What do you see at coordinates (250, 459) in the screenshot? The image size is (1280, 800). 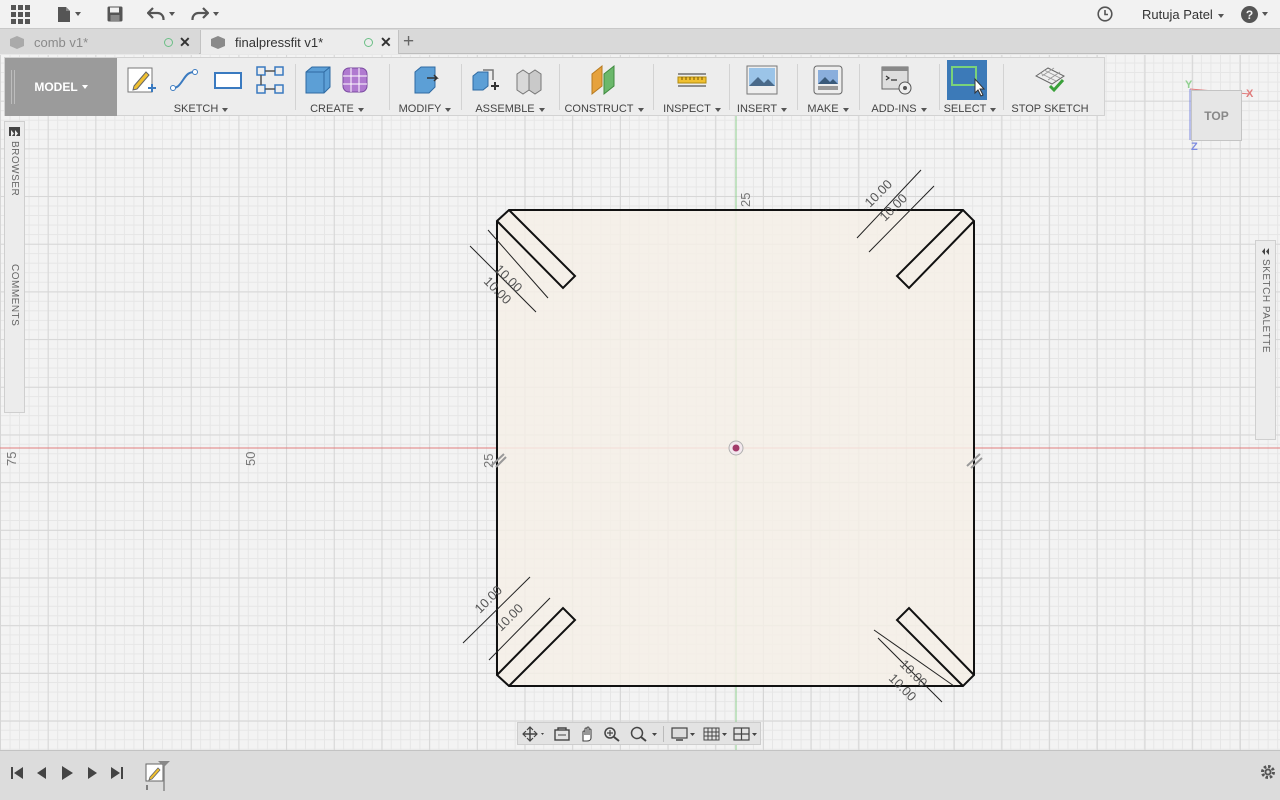 I see `axis-number: 50` at bounding box center [250, 459].